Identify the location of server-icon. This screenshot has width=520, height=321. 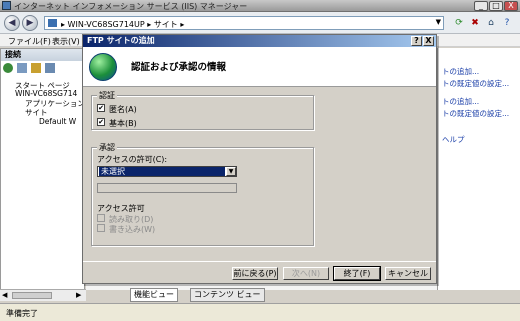
(52, 23).